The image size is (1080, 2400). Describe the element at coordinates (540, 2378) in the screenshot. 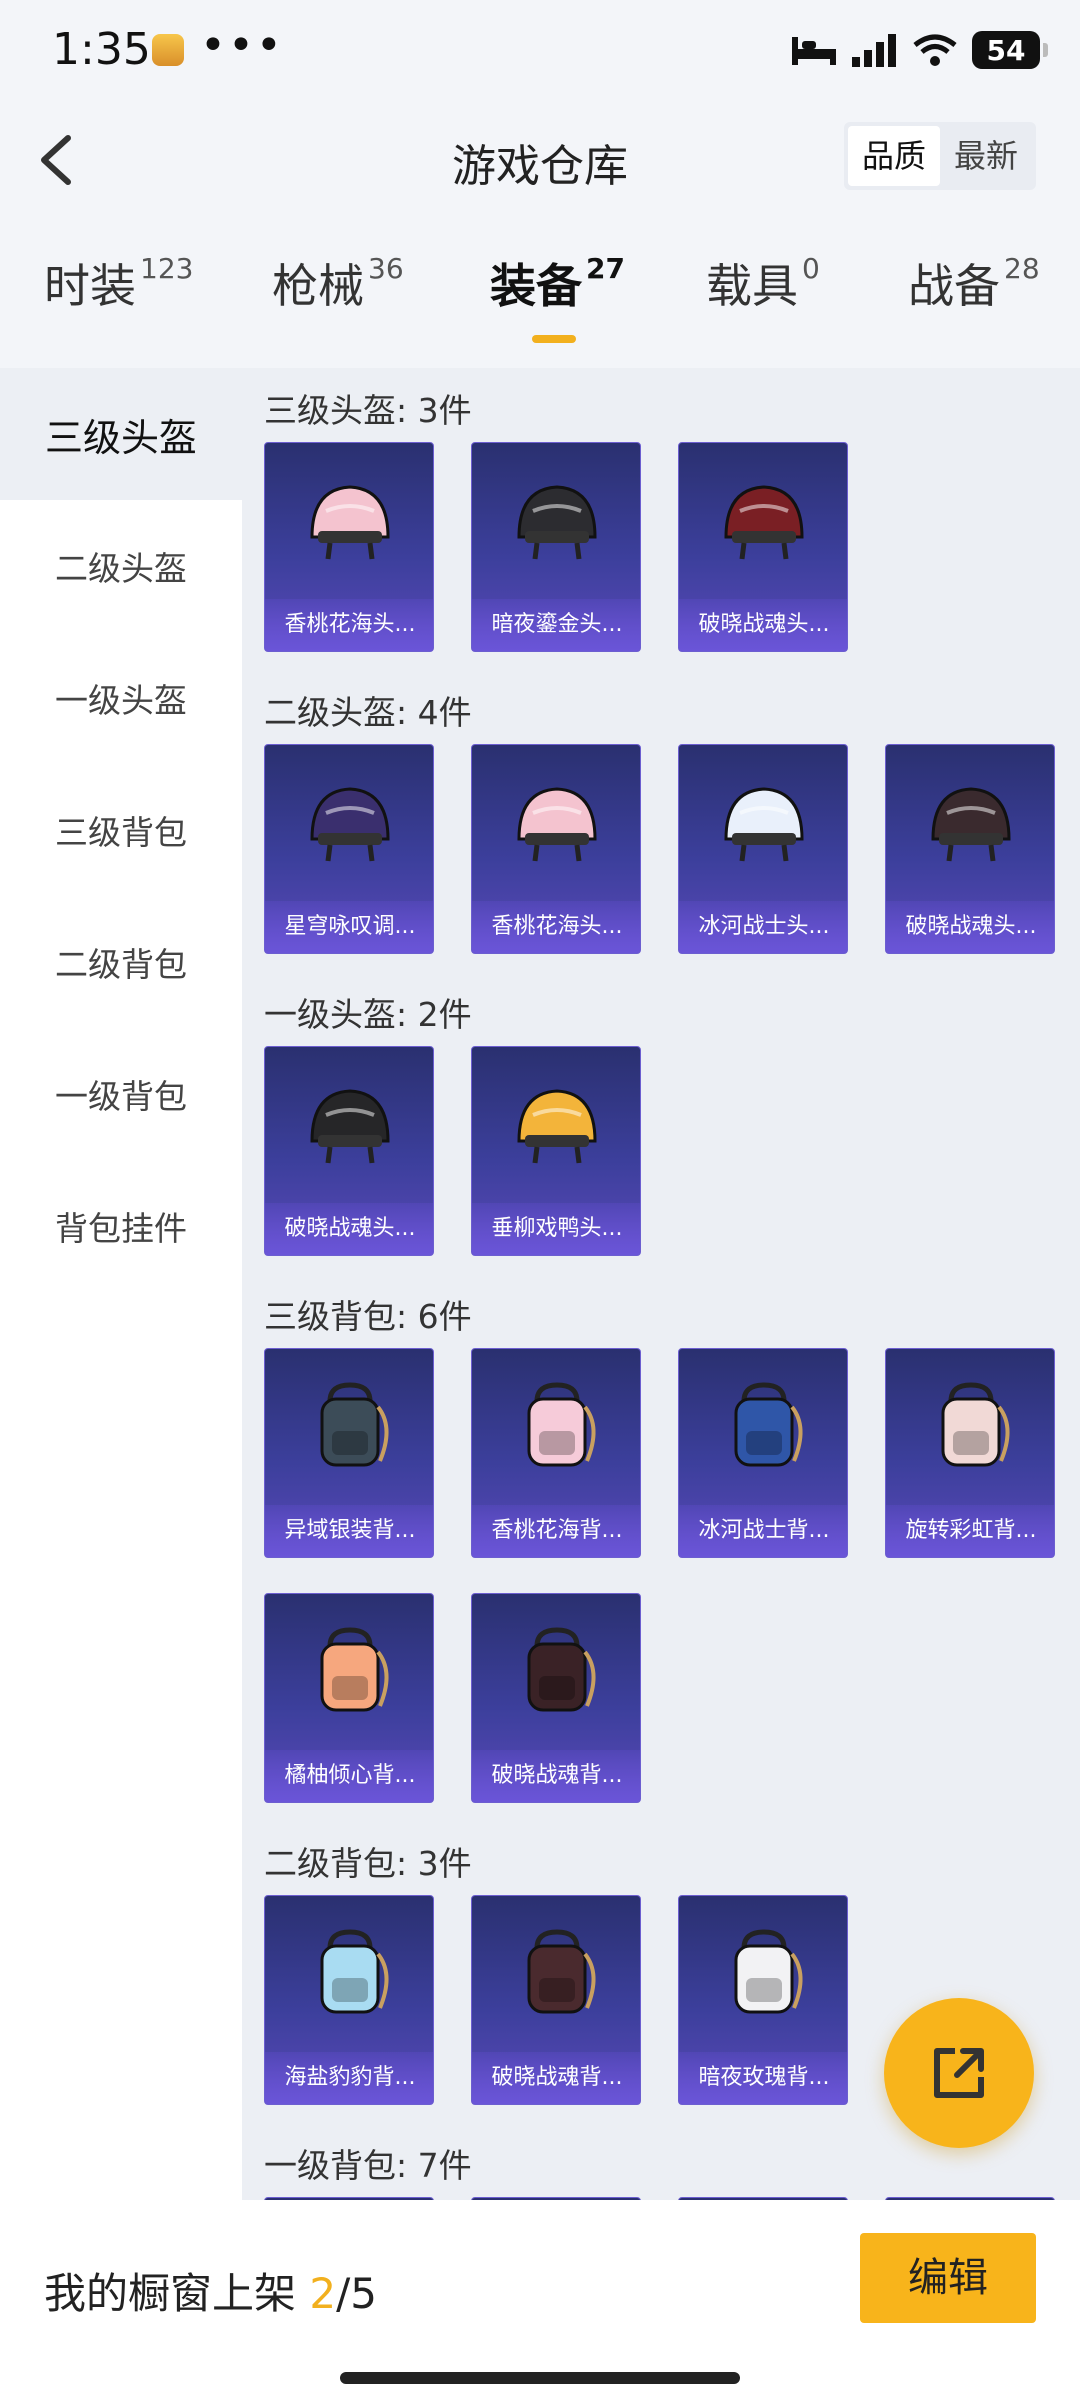

I see `home-indicator` at that location.